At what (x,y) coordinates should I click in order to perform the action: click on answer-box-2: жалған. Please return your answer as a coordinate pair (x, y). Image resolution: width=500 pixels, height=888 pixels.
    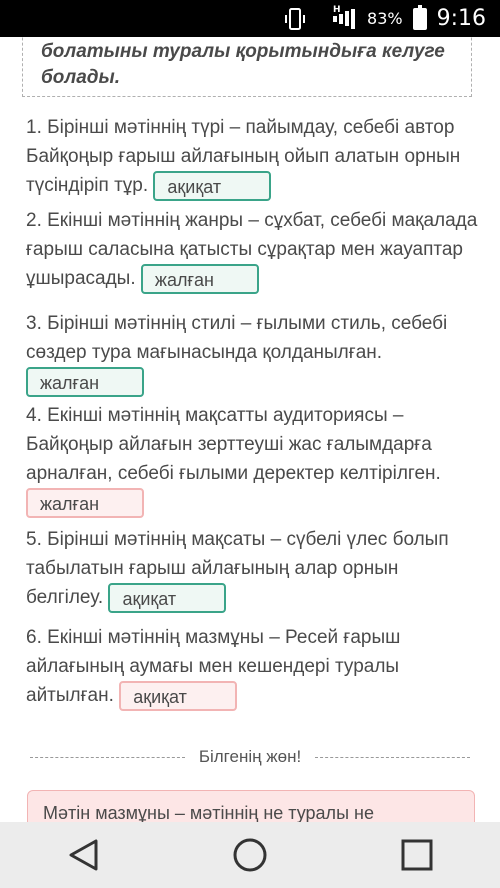
    Looking at the image, I should click on (199, 279).